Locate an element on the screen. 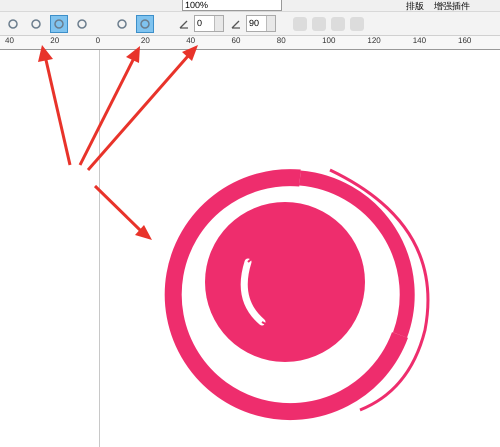 The height and width of the screenshot is (447, 500). number-field: 0 is located at coordinates (209, 23).